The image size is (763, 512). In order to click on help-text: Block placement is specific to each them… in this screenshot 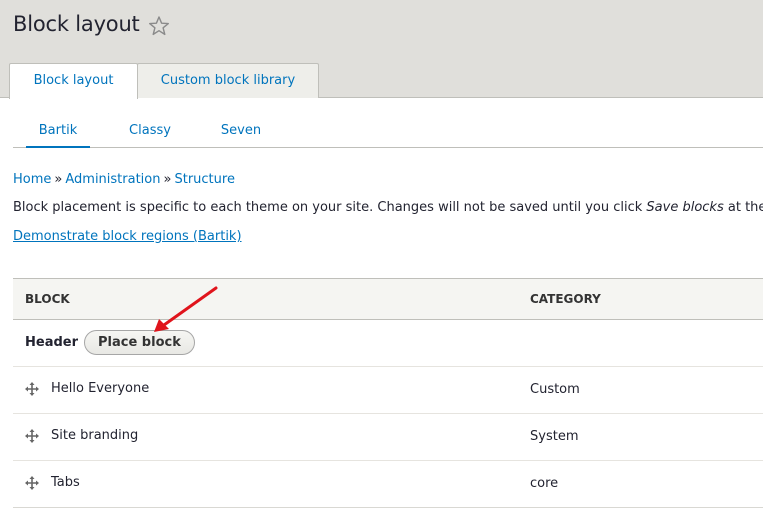, I will do `click(388, 207)`.